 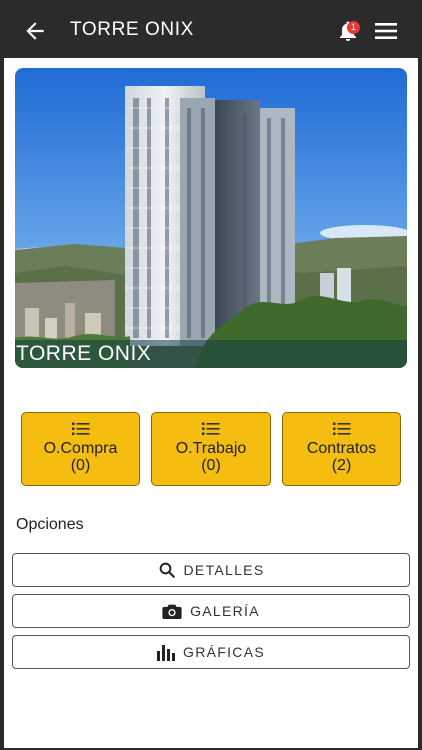 I want to click on charts-button: GRÁFICAS, so click(x=211, y=652).